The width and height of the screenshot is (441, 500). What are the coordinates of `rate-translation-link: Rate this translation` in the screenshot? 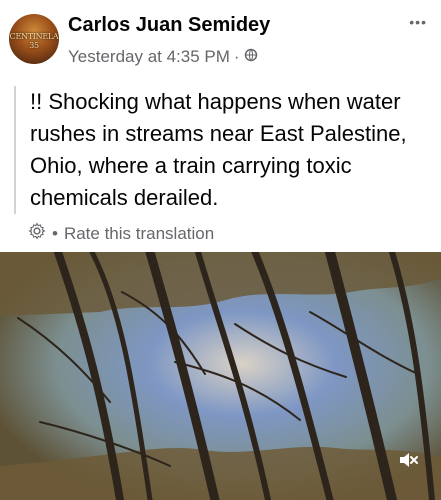 It's located at (139, 234).